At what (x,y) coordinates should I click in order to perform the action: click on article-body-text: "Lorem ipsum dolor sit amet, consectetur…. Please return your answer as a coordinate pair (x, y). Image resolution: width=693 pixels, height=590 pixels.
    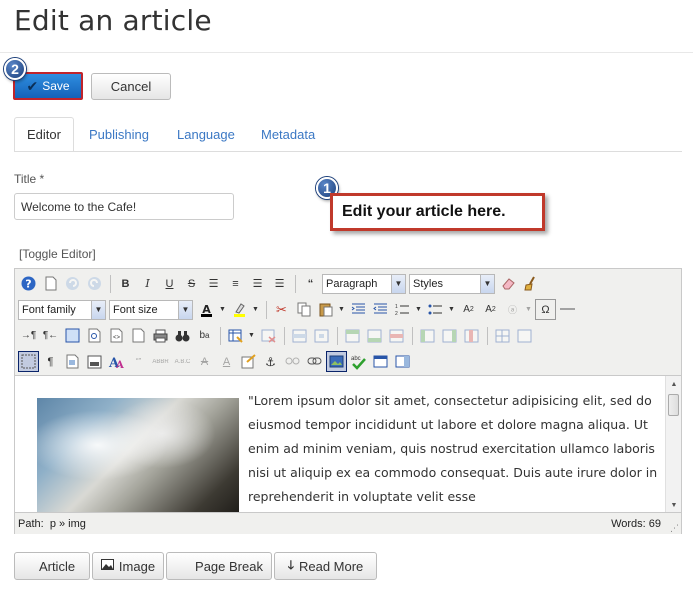
    Looking at the image, I should click on (453, 449).